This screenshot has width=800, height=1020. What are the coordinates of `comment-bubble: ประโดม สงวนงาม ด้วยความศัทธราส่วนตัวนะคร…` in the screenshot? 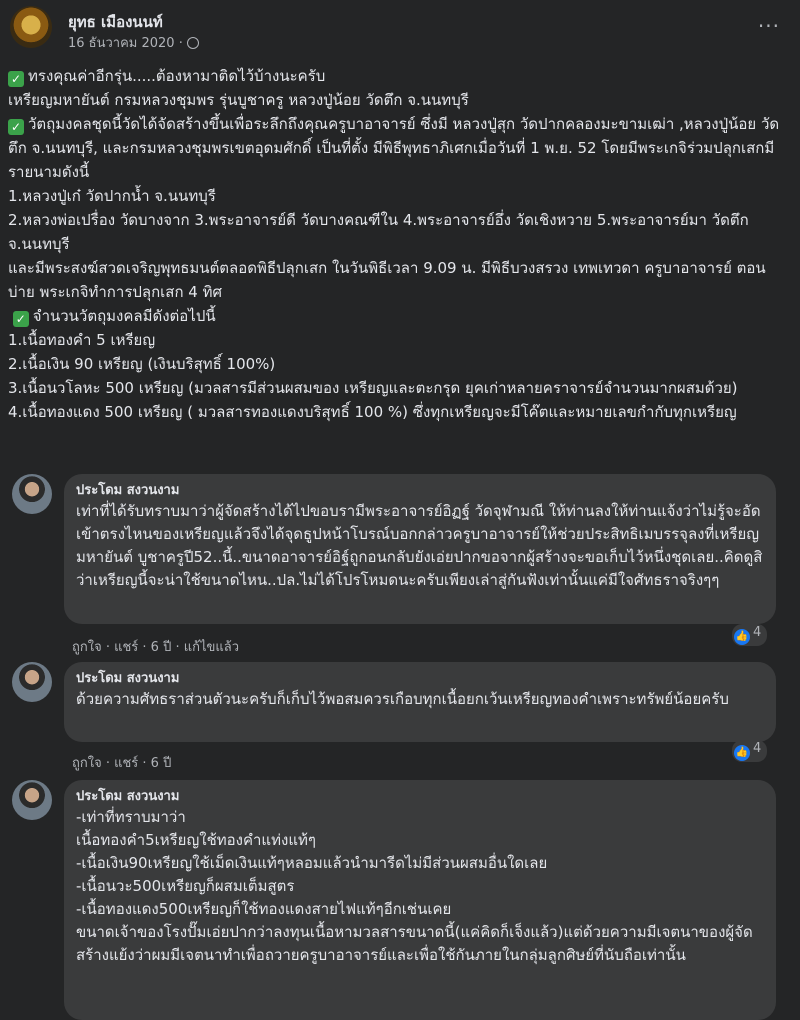 It's located at (420, 702).